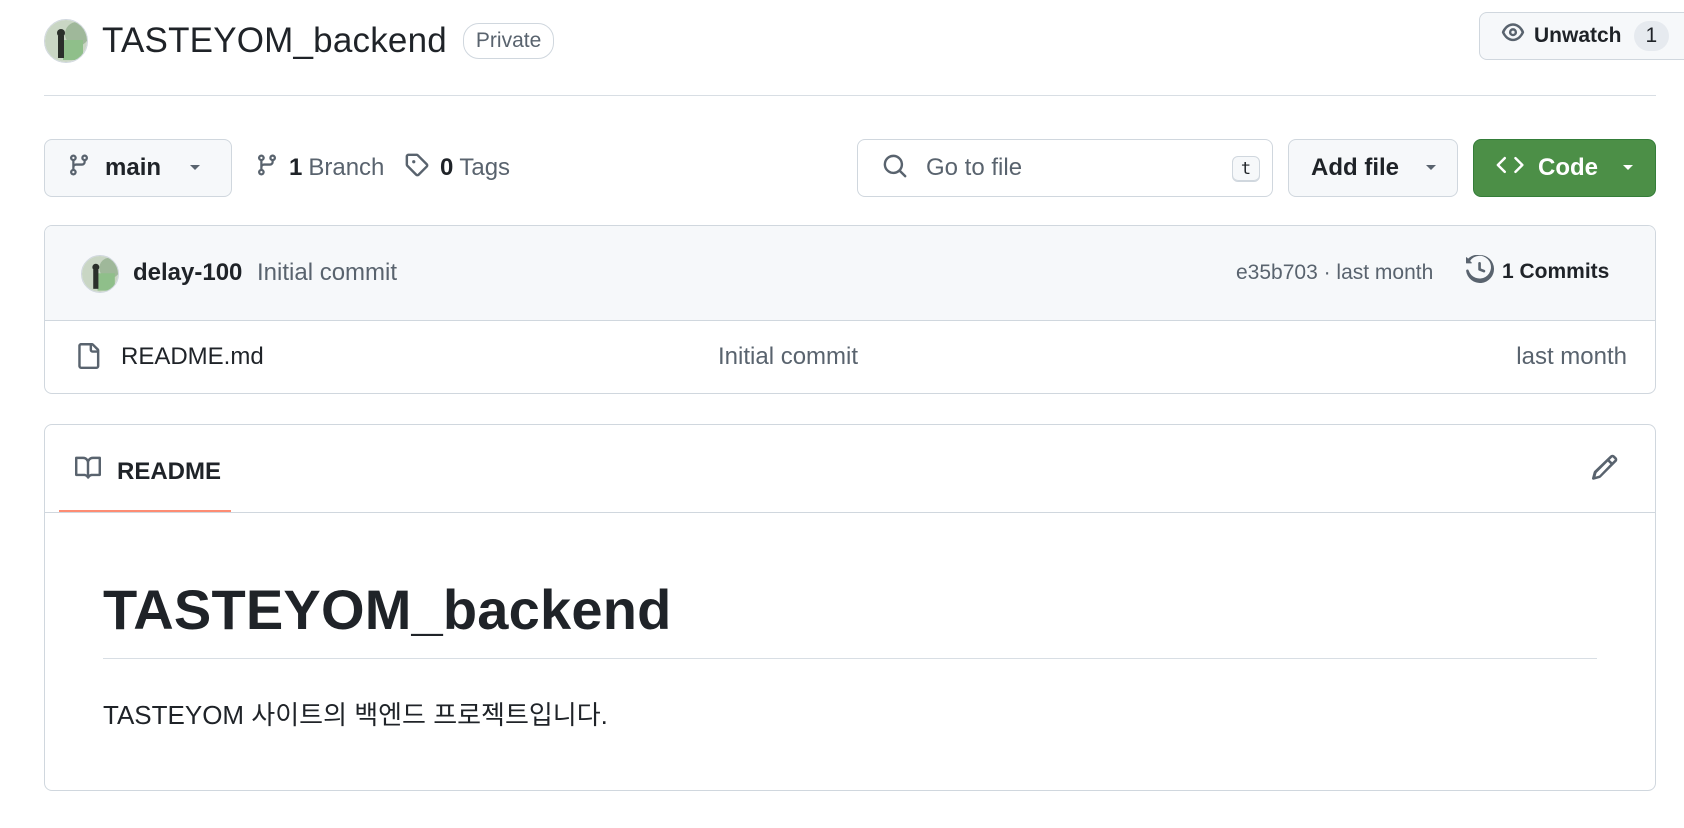 Image resolution: width=1684 pixels, height=828 pixels. Describe the element at coordinates (417, 168) in the screenshot. I see `tag-icon` at that location.